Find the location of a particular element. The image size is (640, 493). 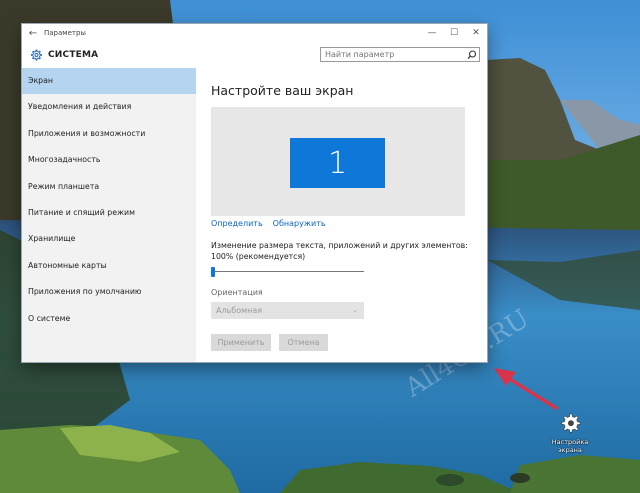

desktop-display-settings-shortcut: Настройка экрана is located at coordinates (570, 433).